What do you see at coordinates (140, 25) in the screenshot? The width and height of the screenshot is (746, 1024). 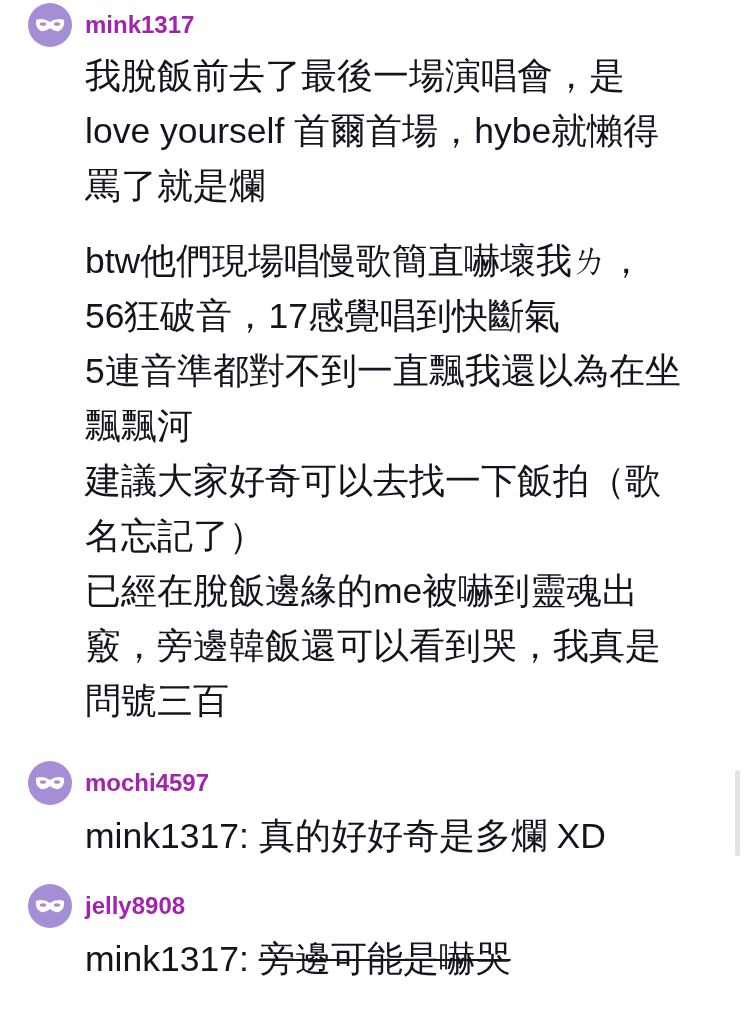 I see `username: mink1317` at bounding box center [140, 25].